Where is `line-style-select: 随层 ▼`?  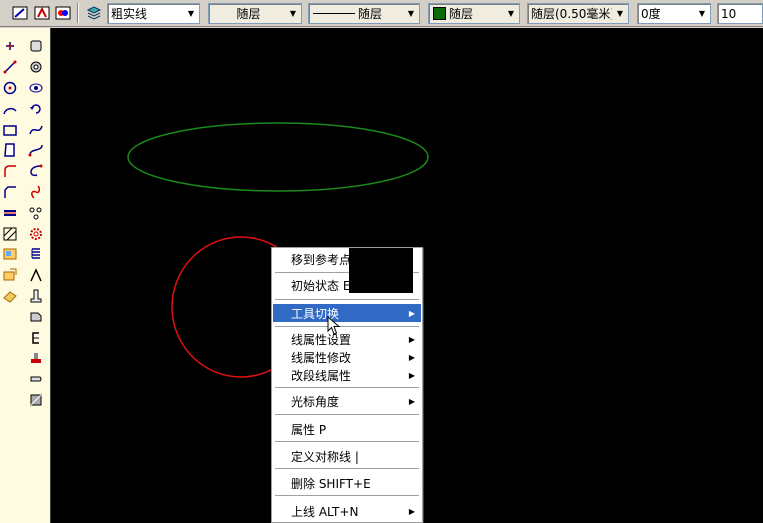
line-style-select: 随层 ▼ is located at coordinates (364, 13).